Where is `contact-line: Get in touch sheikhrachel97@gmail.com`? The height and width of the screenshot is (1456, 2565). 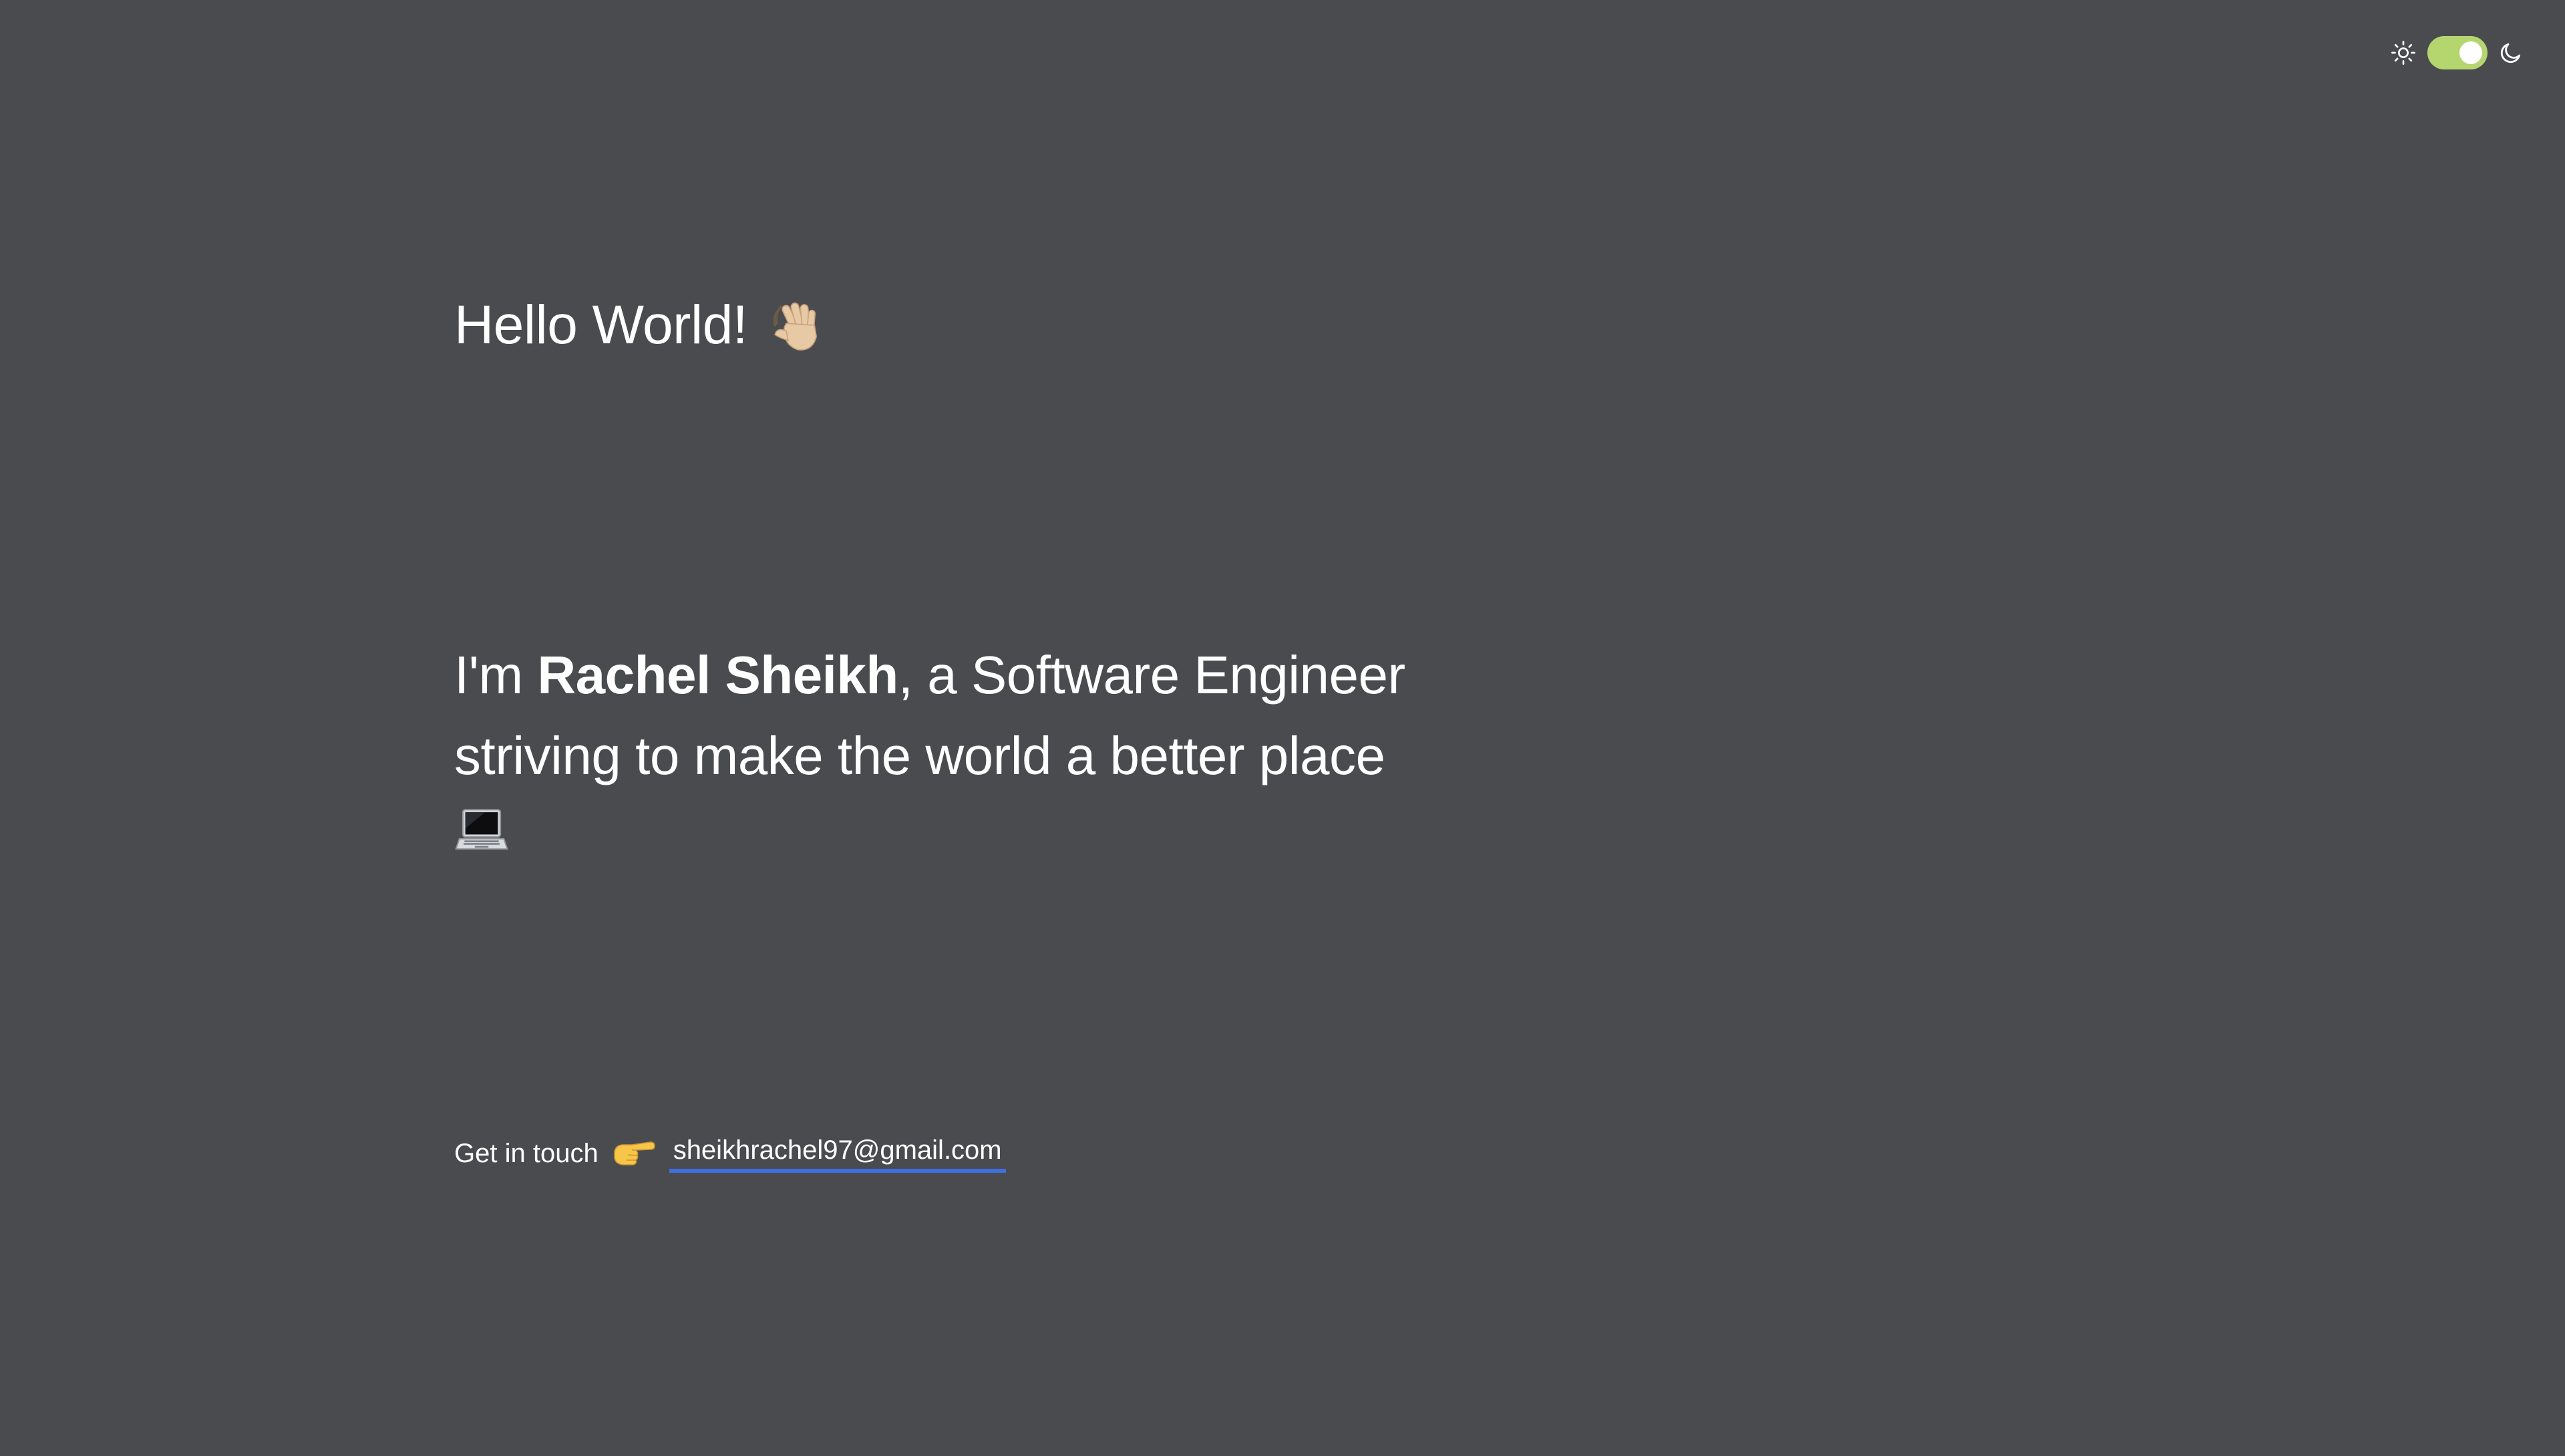 contact-line: Get in touch sheikhrachel97@gmail.com is located at coordinates (730, 1153).